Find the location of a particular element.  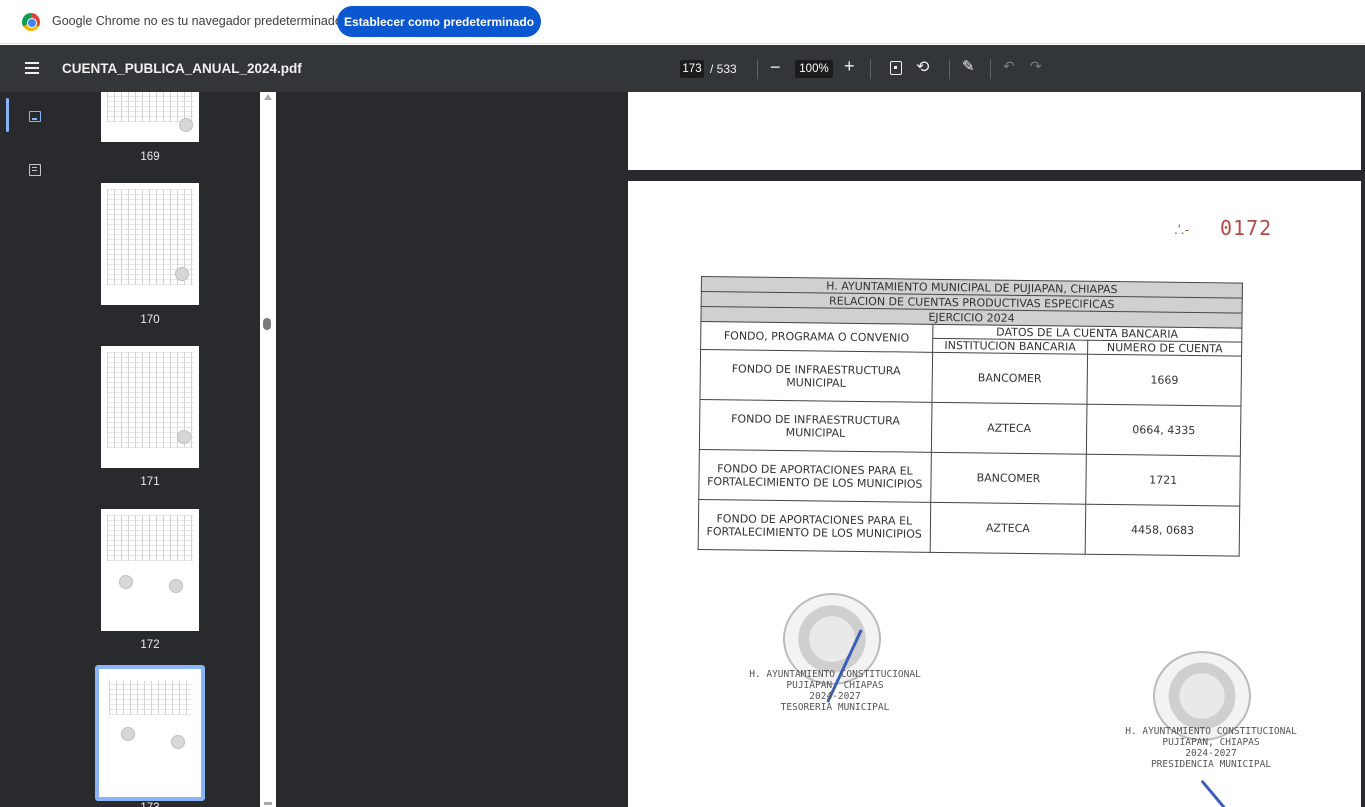

active-indicator is located at coordinates (7, 115).